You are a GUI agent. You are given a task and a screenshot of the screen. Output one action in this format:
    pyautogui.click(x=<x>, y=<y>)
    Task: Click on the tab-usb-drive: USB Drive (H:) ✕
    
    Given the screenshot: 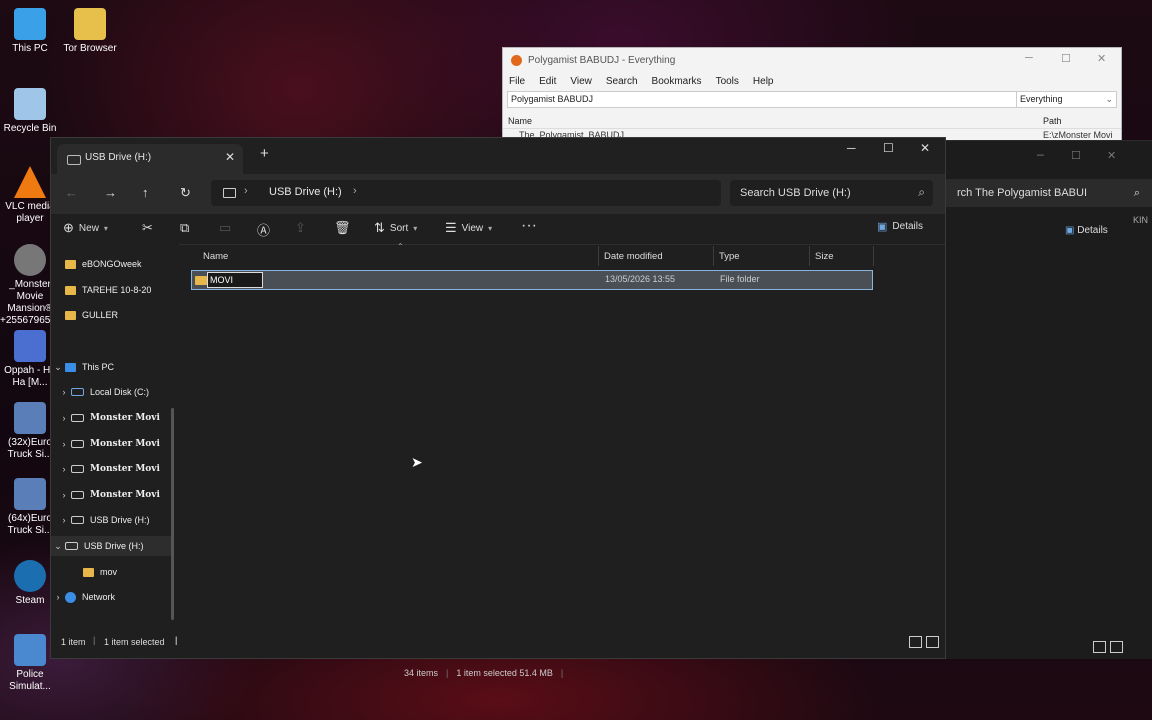 What is the action you would take?
    pyautogui.click(x=150, y=159)
    